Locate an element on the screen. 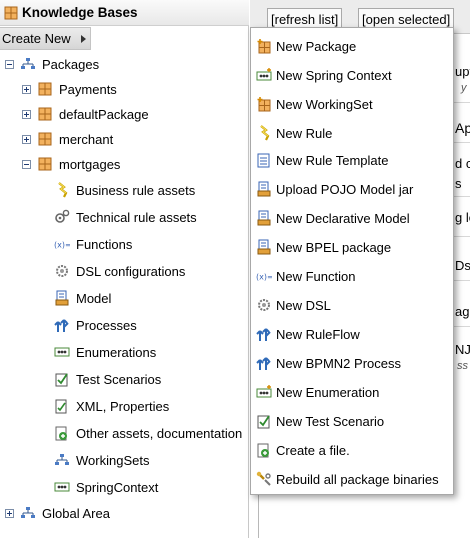 The width and height of the screenshot is (470, 538). panel-title: Knowledge Bases is located at coordinates (80, 12).